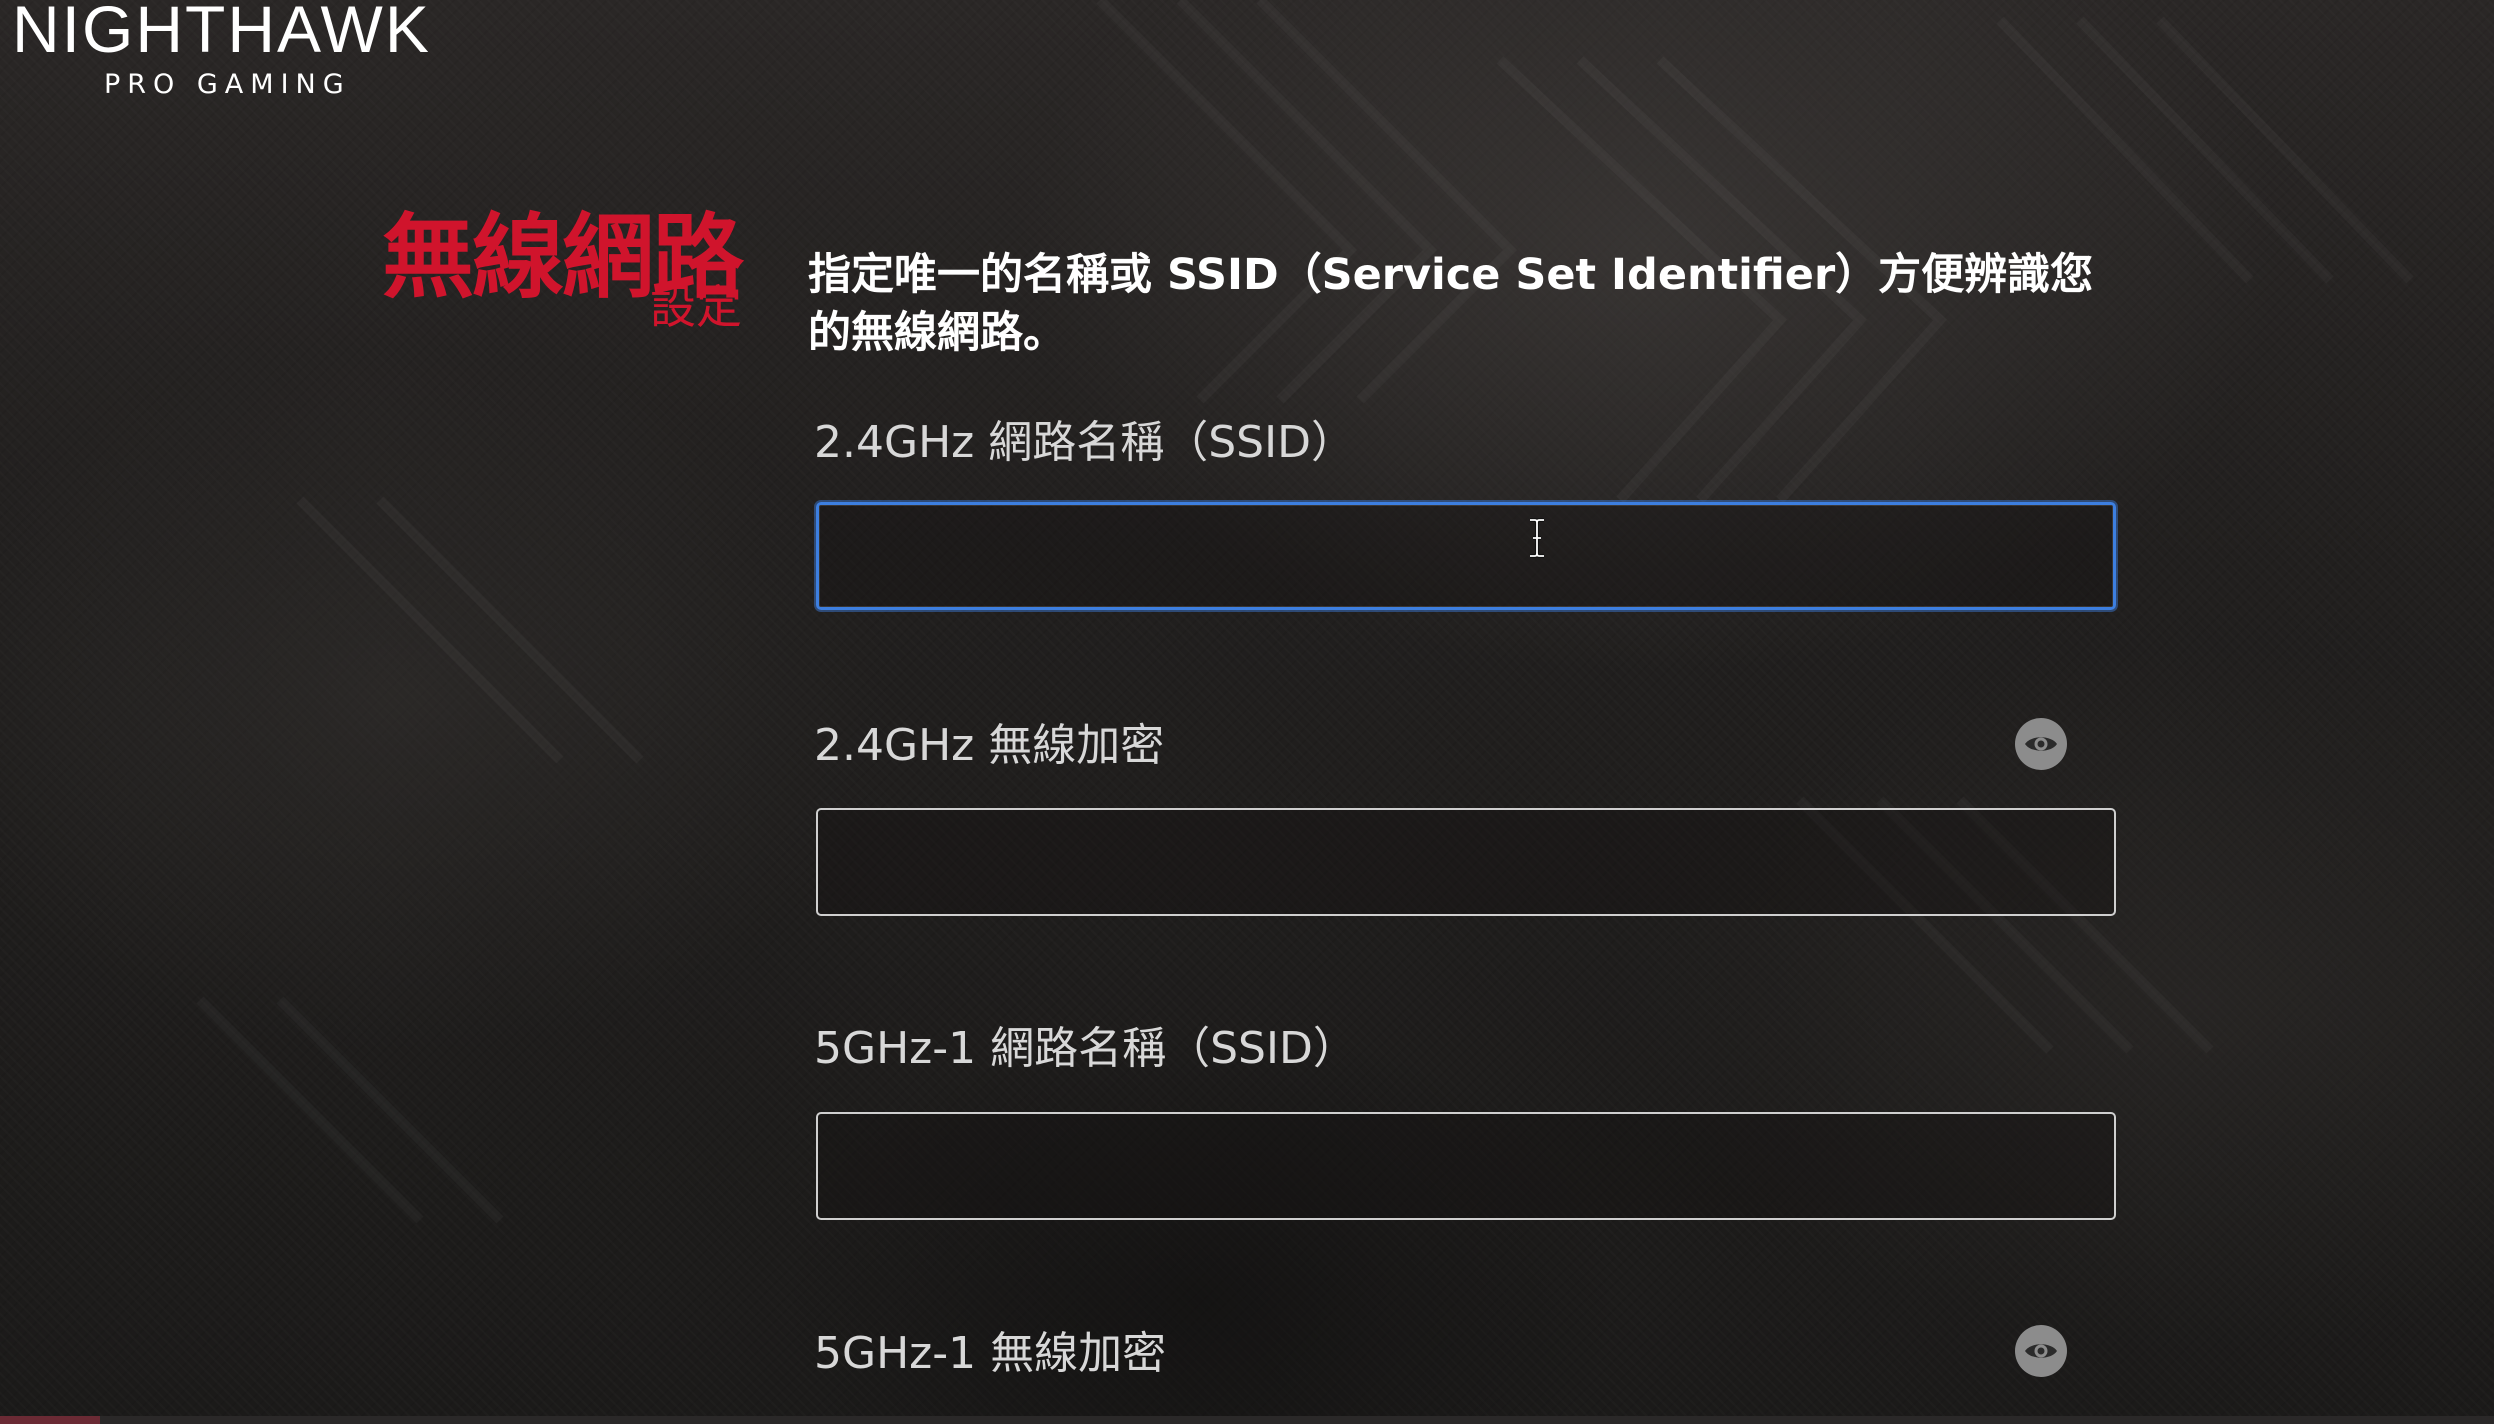  I want to click on password-5ghz-1-label: 5GHz-1 無線加密, so click(990, 1353).